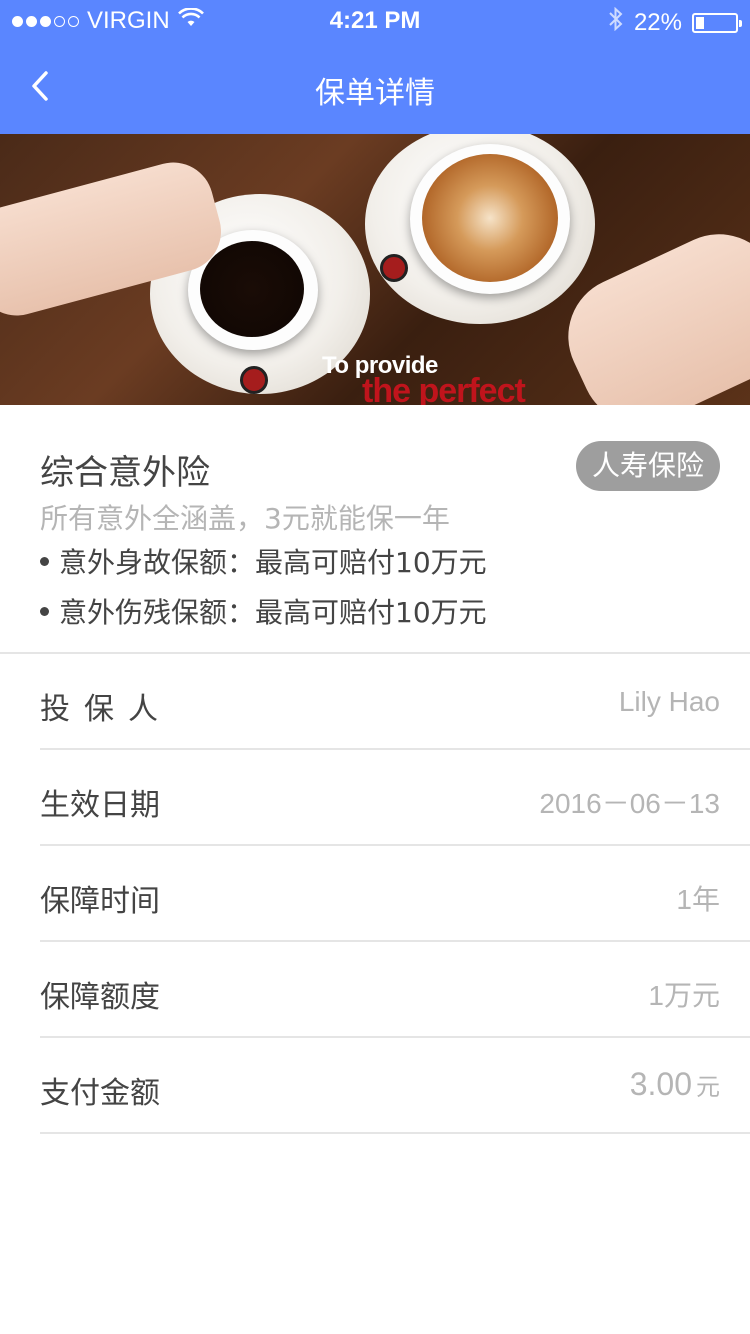 The height and width of the screenshot is (1334, 750). I want to click on battery-icon, so click(717, 22).